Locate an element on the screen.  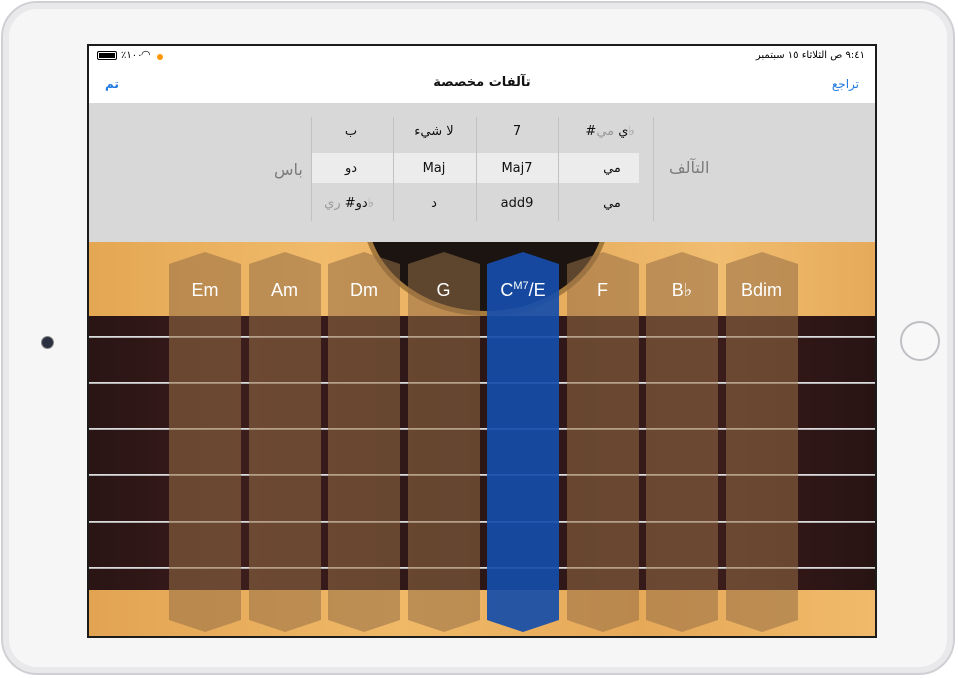
chord-strip-label: Am is located at coordinates (284, 290).